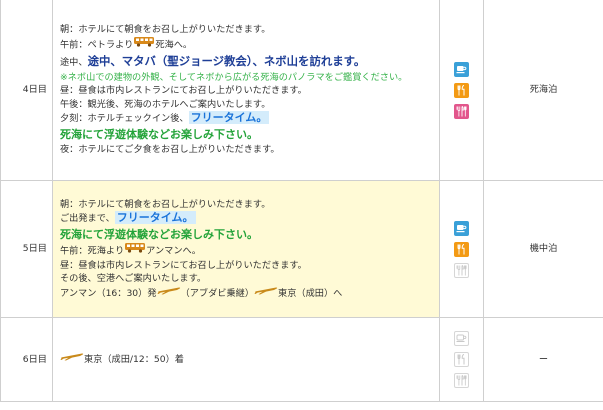 The image size is (603, 410). Describe the element at coordinates (246, 45) in the screenshot. I see `schedule-line: 午前：ペトラより 死海へ。` at that location.